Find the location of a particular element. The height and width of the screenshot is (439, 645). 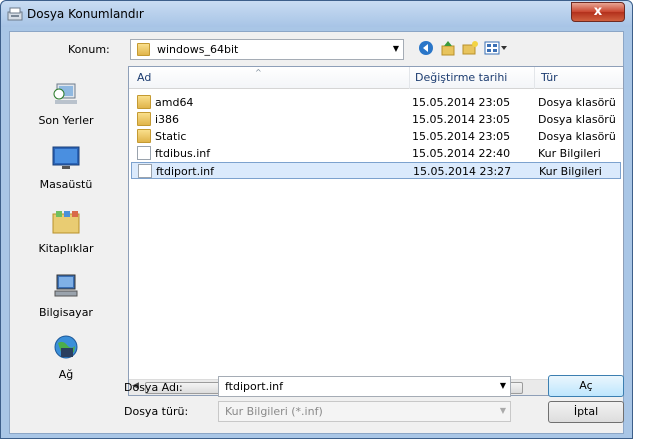

location-combobox: windows_64bit ▼ is located at coordinates (267, 49).